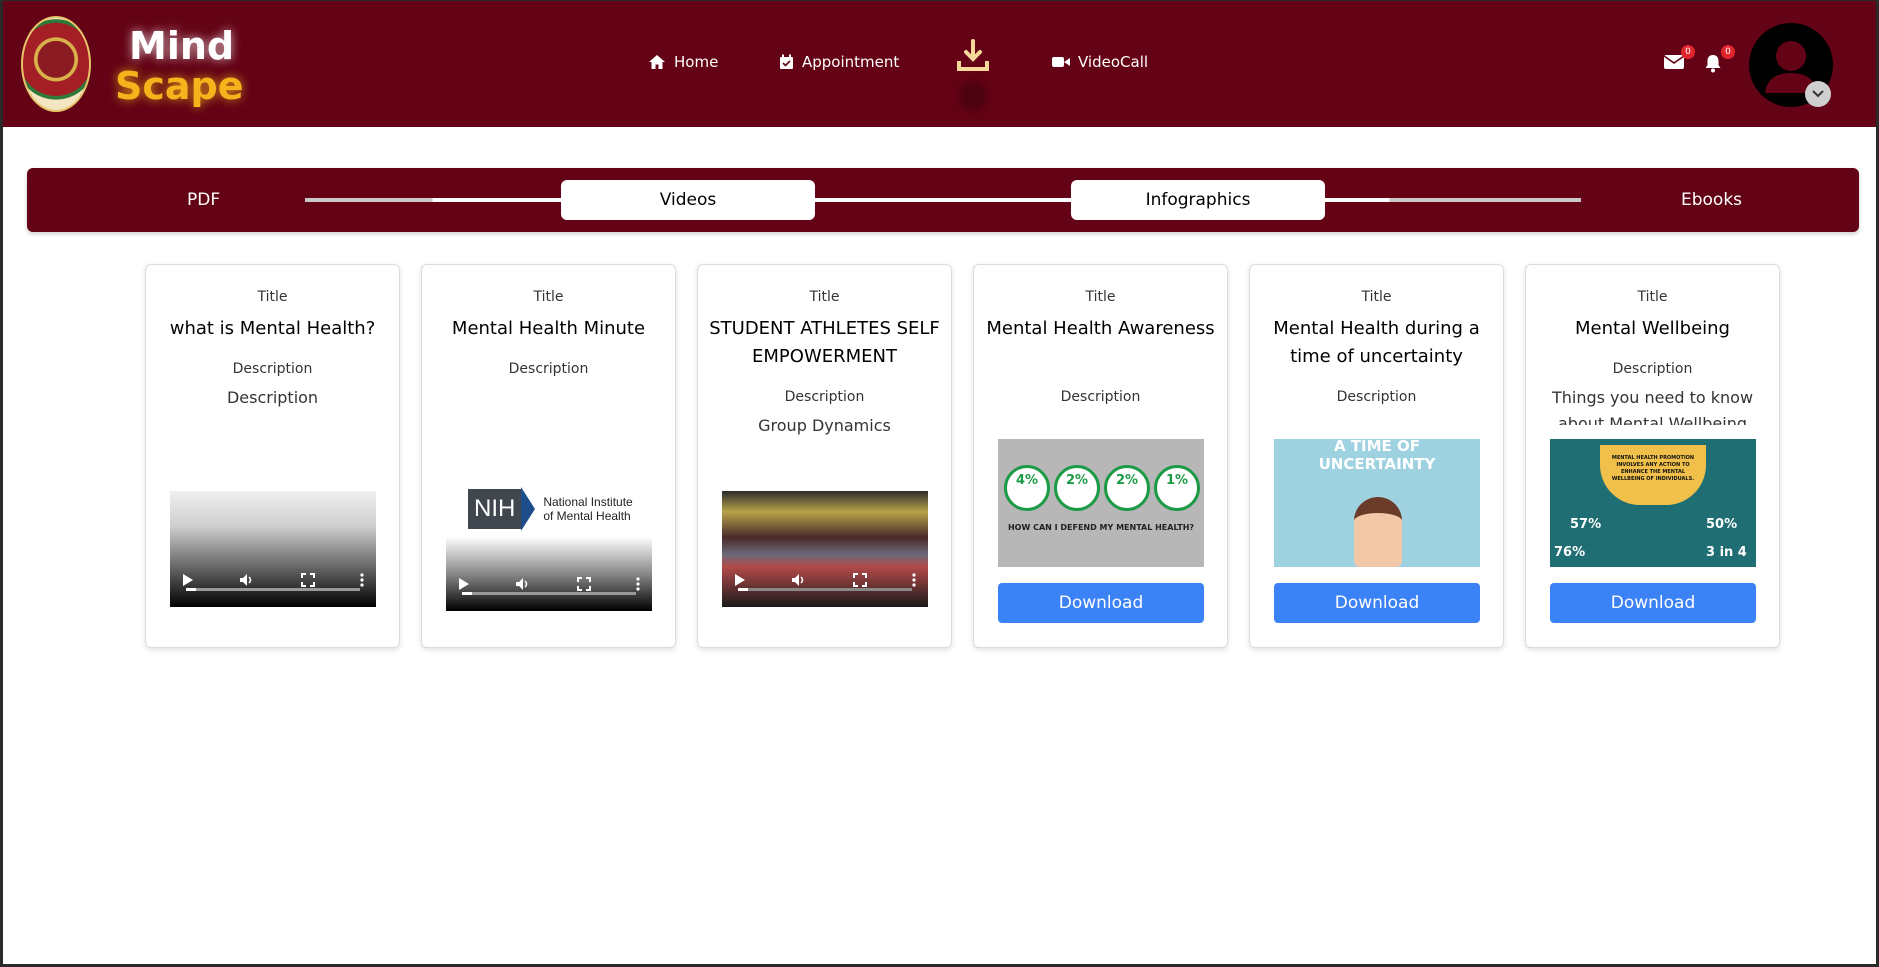  What do you see at coordinates (272, 397) in the screenshot?
I see `card-description: Description` at bounding box center [272, 397].